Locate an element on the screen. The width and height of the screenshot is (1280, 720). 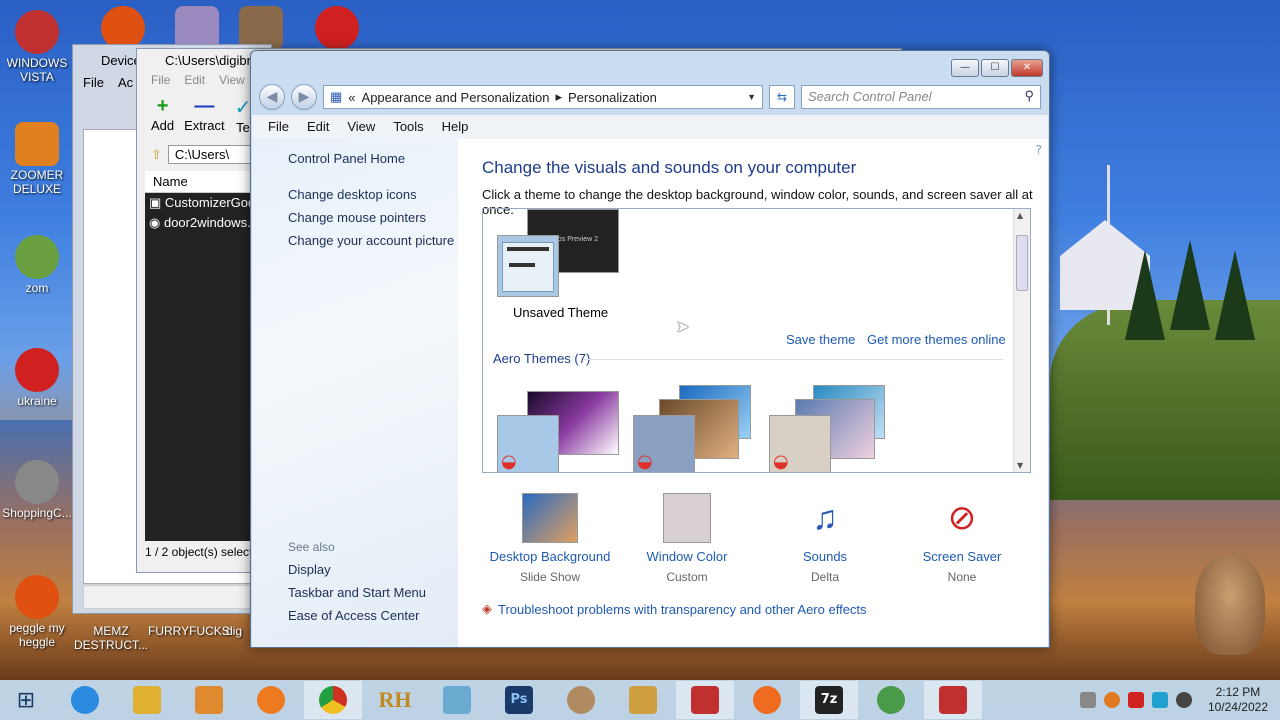
extract-button: — Extract is located at coordinates (204, 115).